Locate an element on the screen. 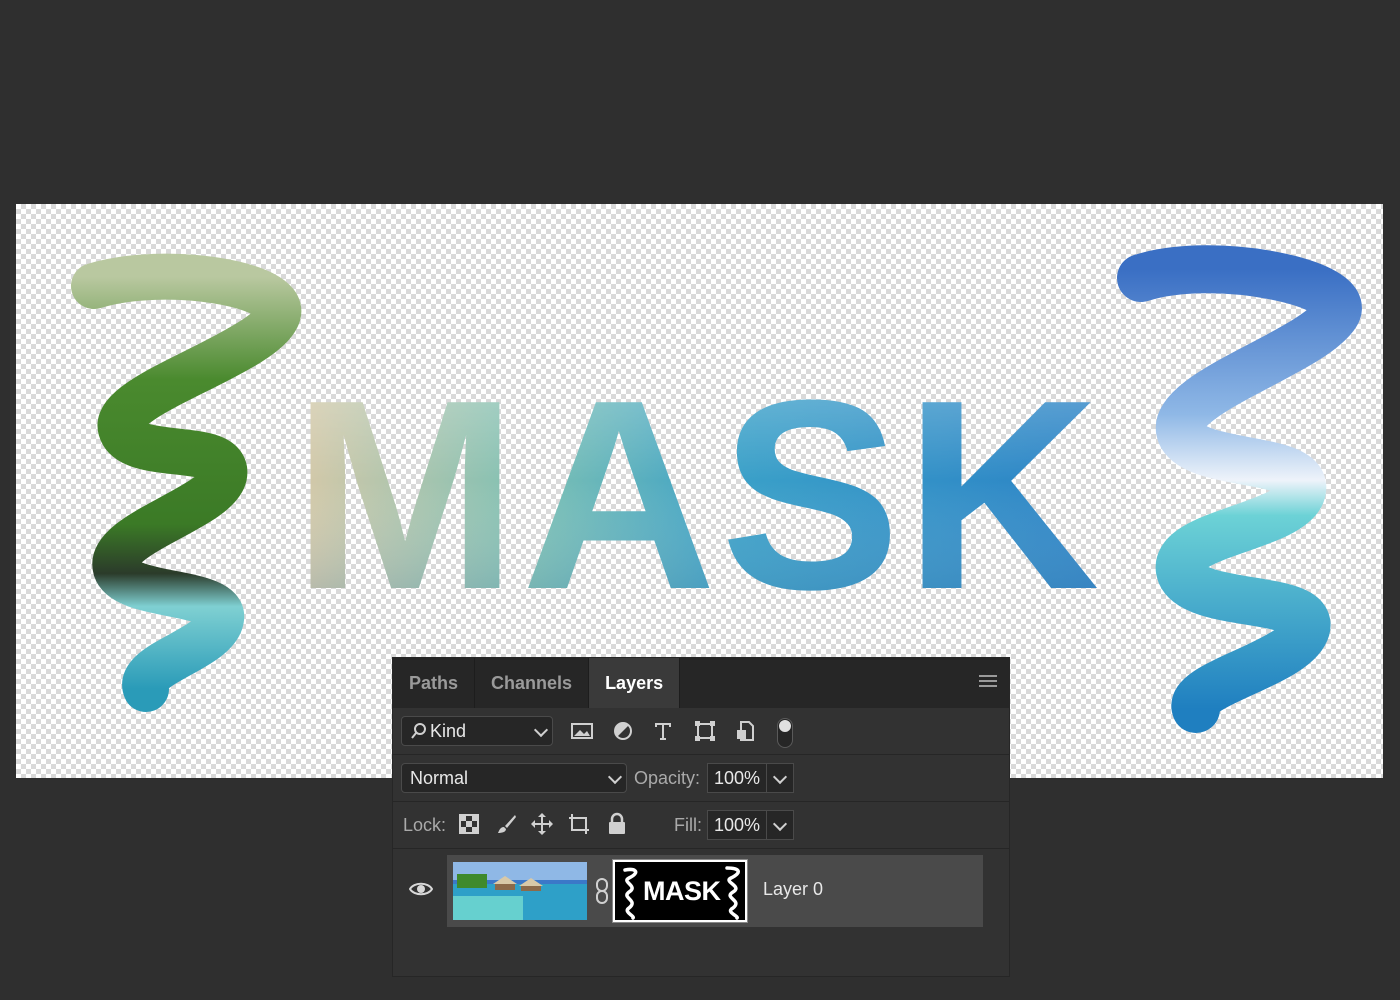 This screenshot has height=1000, width=1400. layer-thumbnail-image is located at coordinates (520, 891).